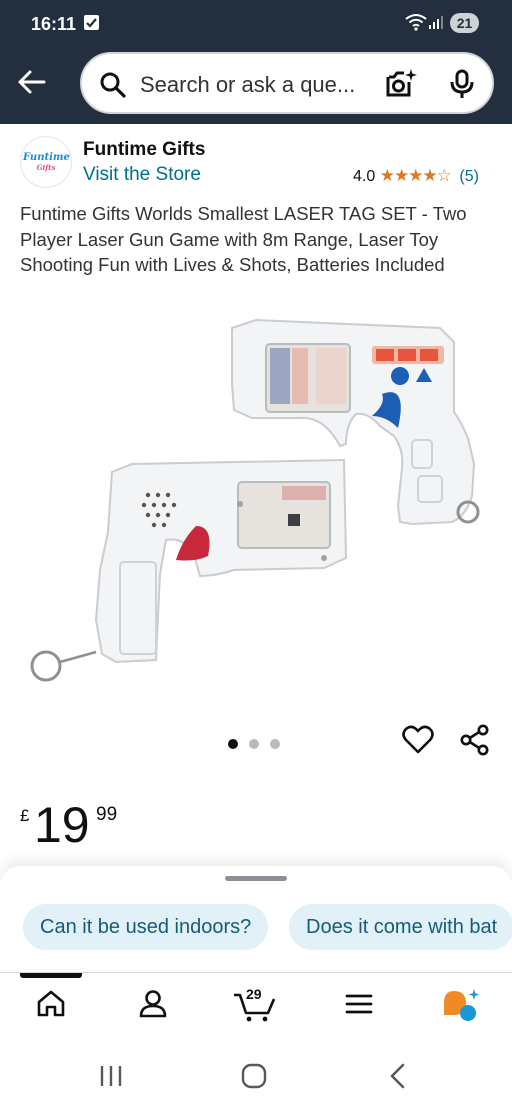  What do you see at coordinates (259, 745) in the screenshot?
I see `image-carousel-dots` at bounding box center [259, 745].